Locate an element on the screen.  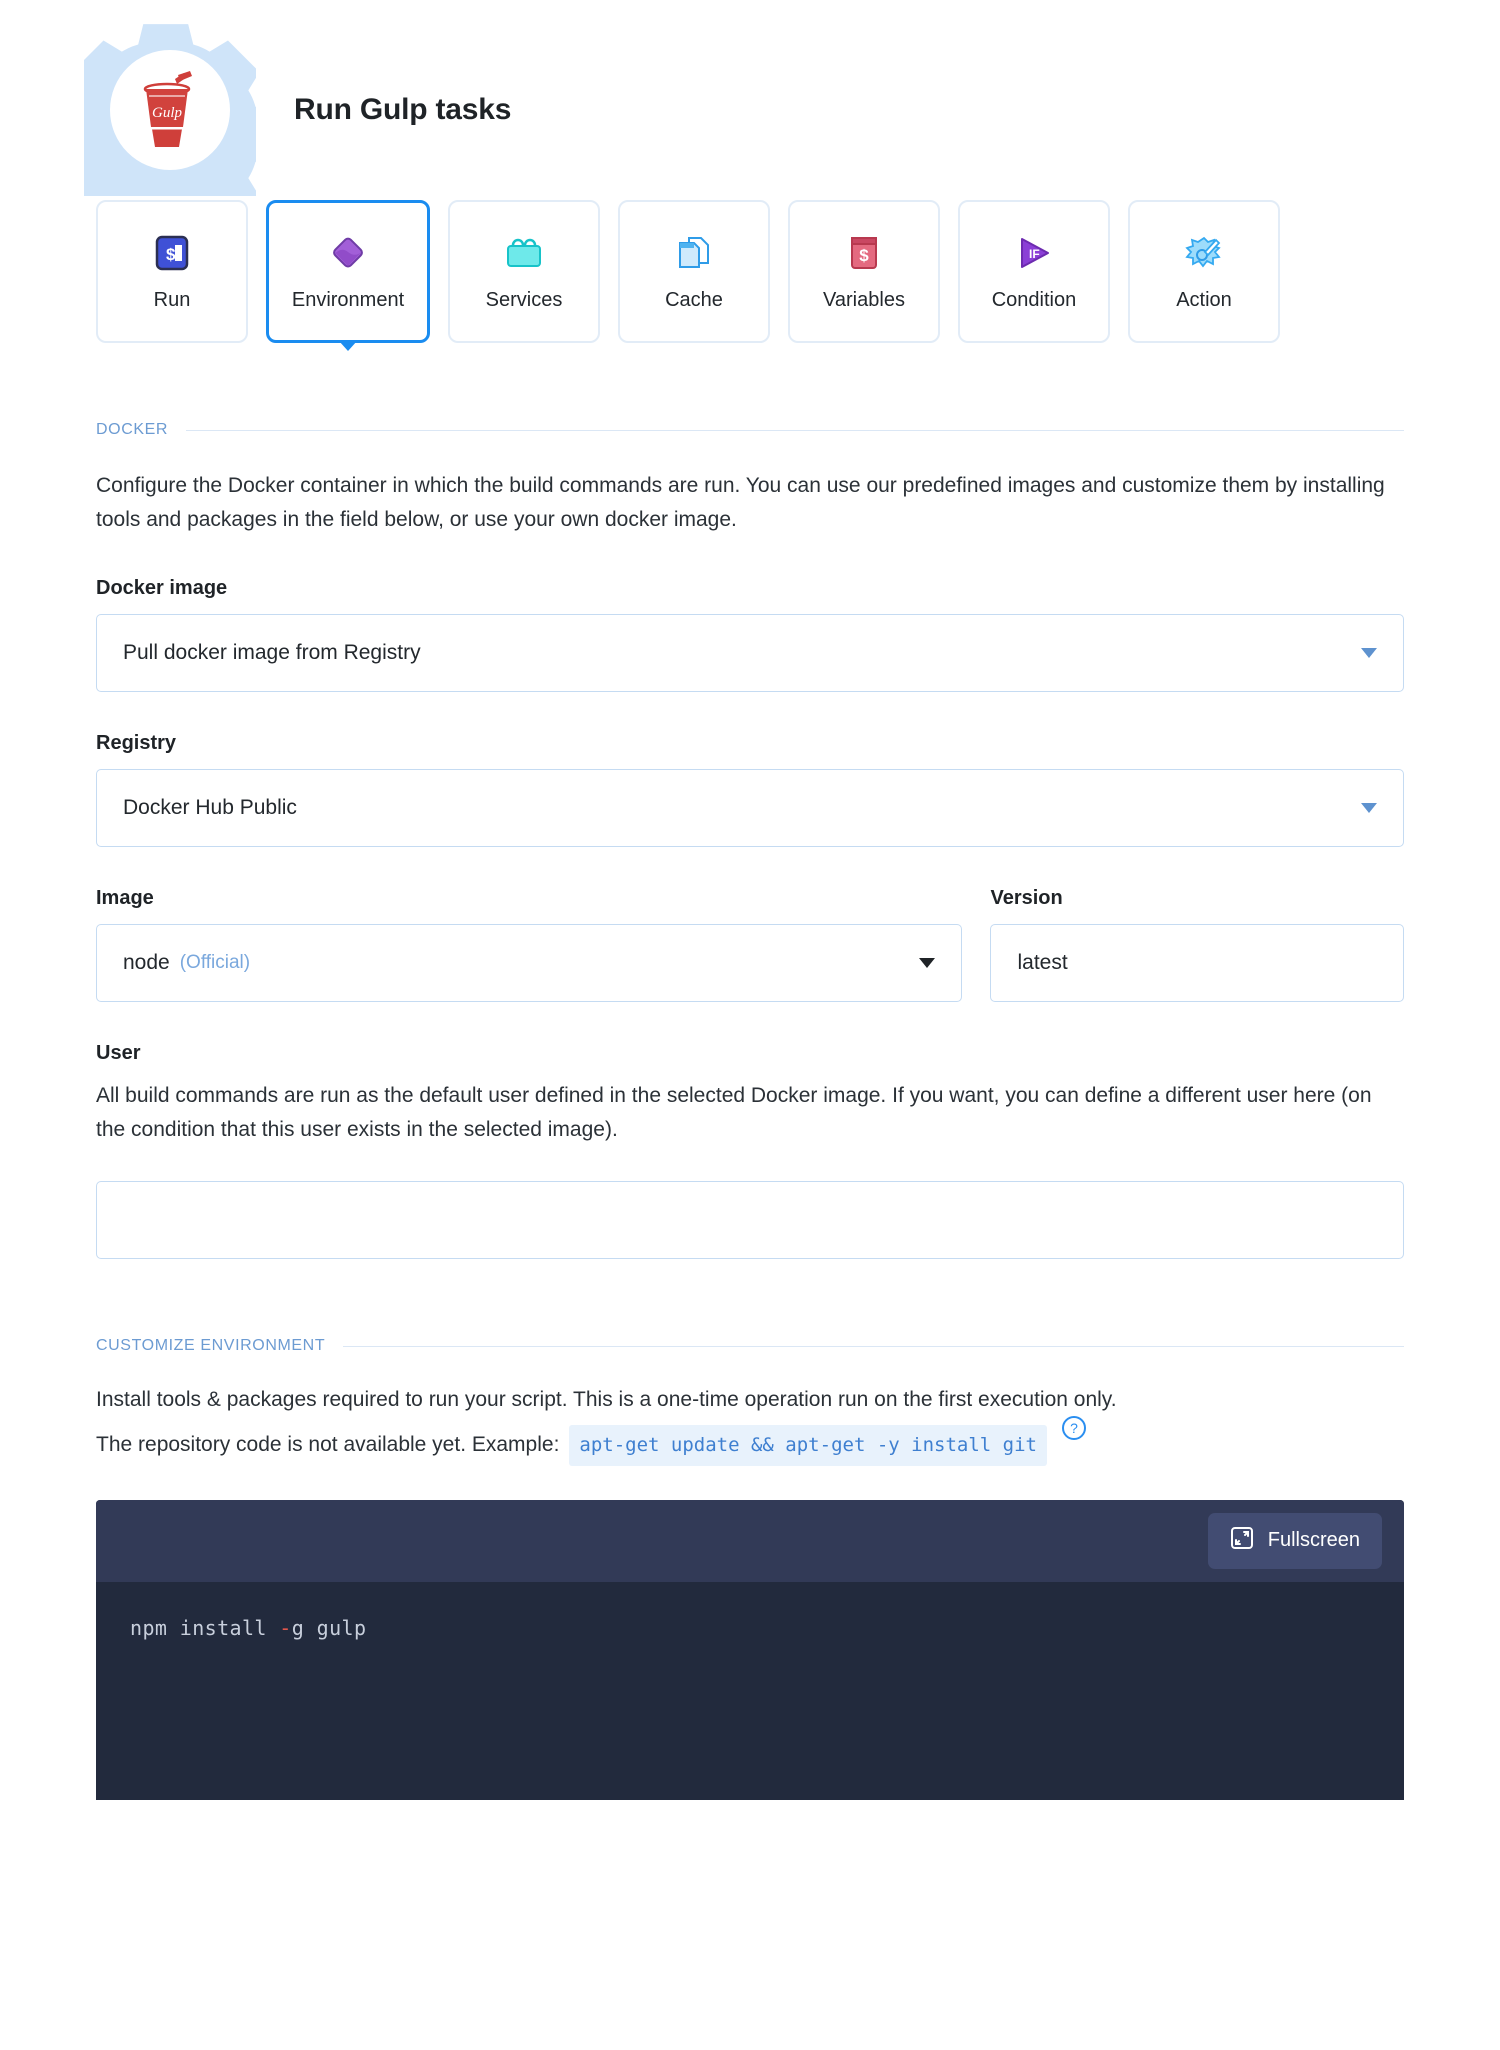
tab-variables: $ Variables is located at coordinates (864, 271).